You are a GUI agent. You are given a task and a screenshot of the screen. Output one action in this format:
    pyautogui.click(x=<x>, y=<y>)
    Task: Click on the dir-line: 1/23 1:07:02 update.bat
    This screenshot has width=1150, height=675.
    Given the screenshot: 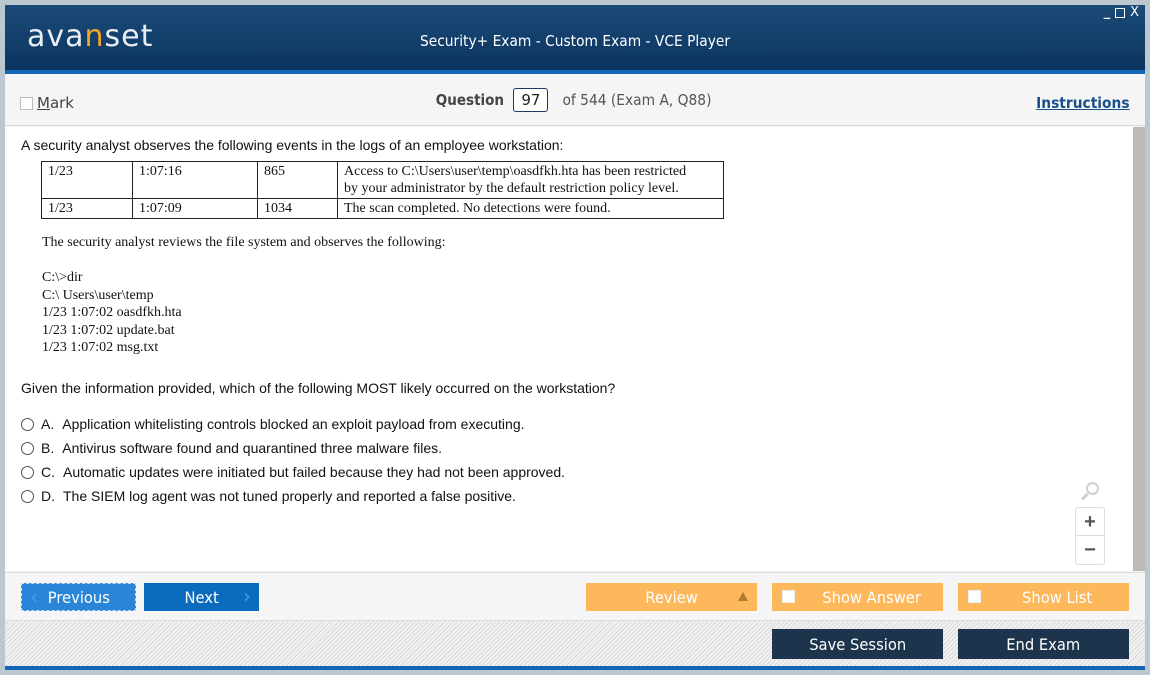 What is the action you would take?
    pyautogui.click(x=108, y=330)
    